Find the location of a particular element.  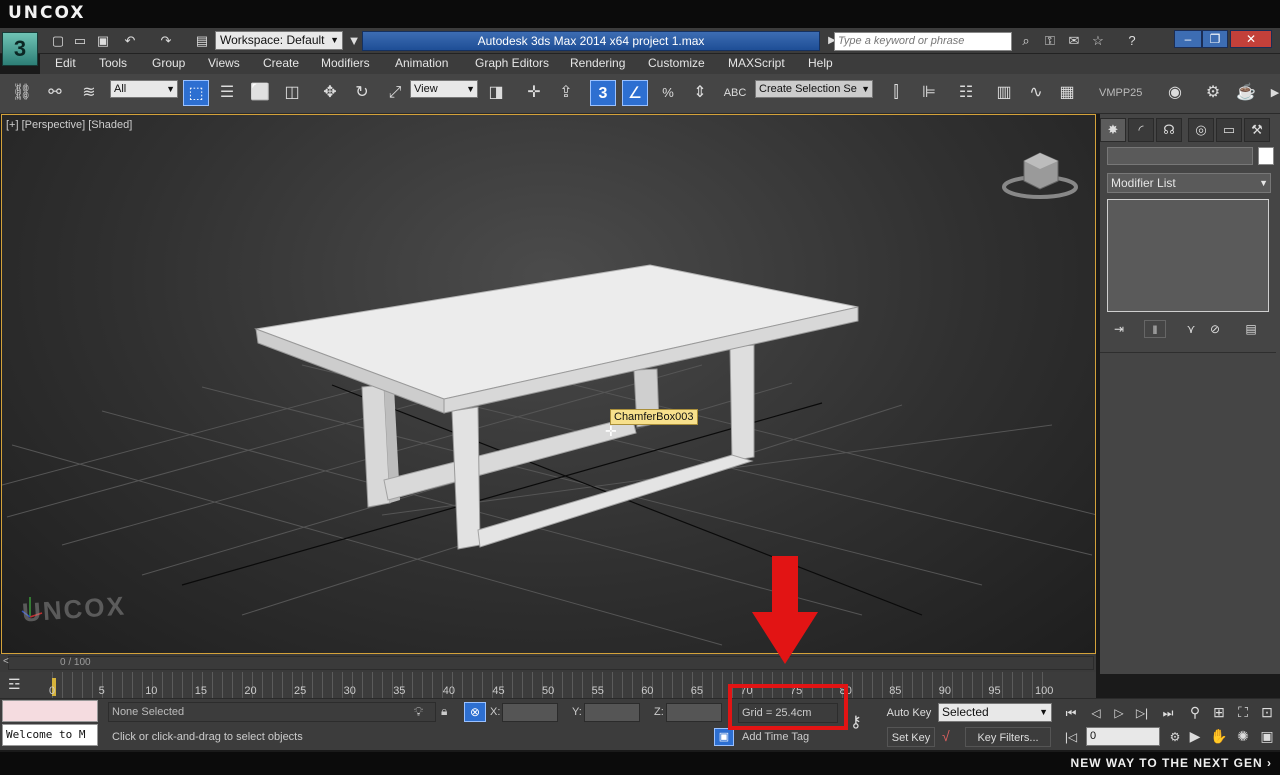

open-file-icon: ▭ is located at coordinates (80, 41).